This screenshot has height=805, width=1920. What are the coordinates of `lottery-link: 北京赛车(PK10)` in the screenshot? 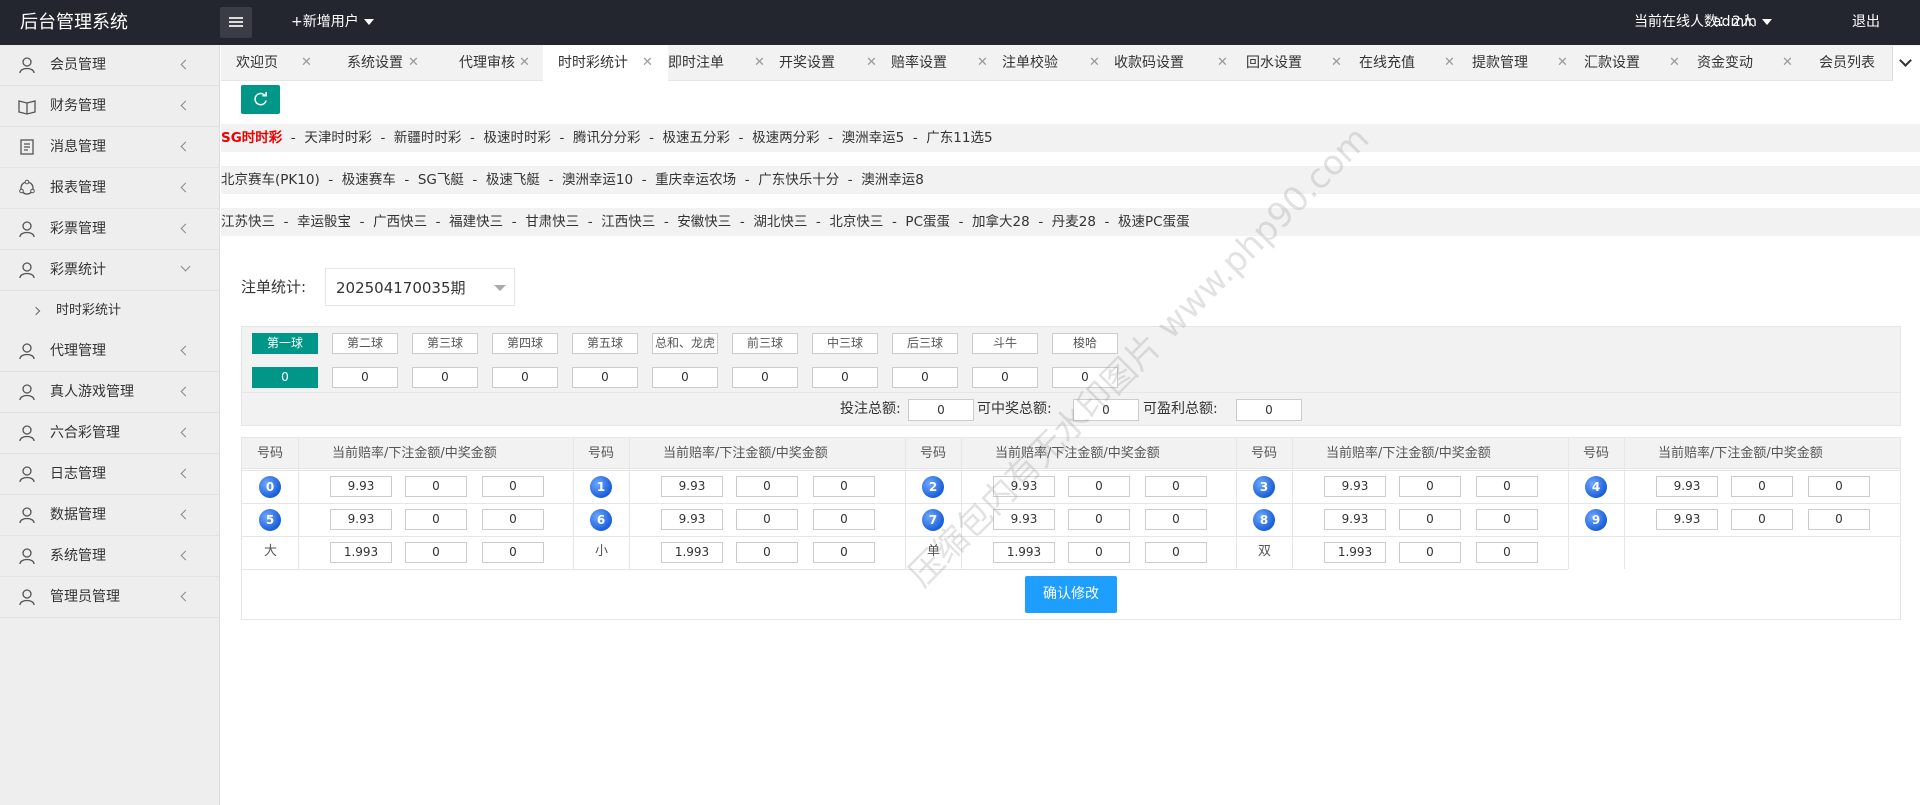 It's located at (270, 180).